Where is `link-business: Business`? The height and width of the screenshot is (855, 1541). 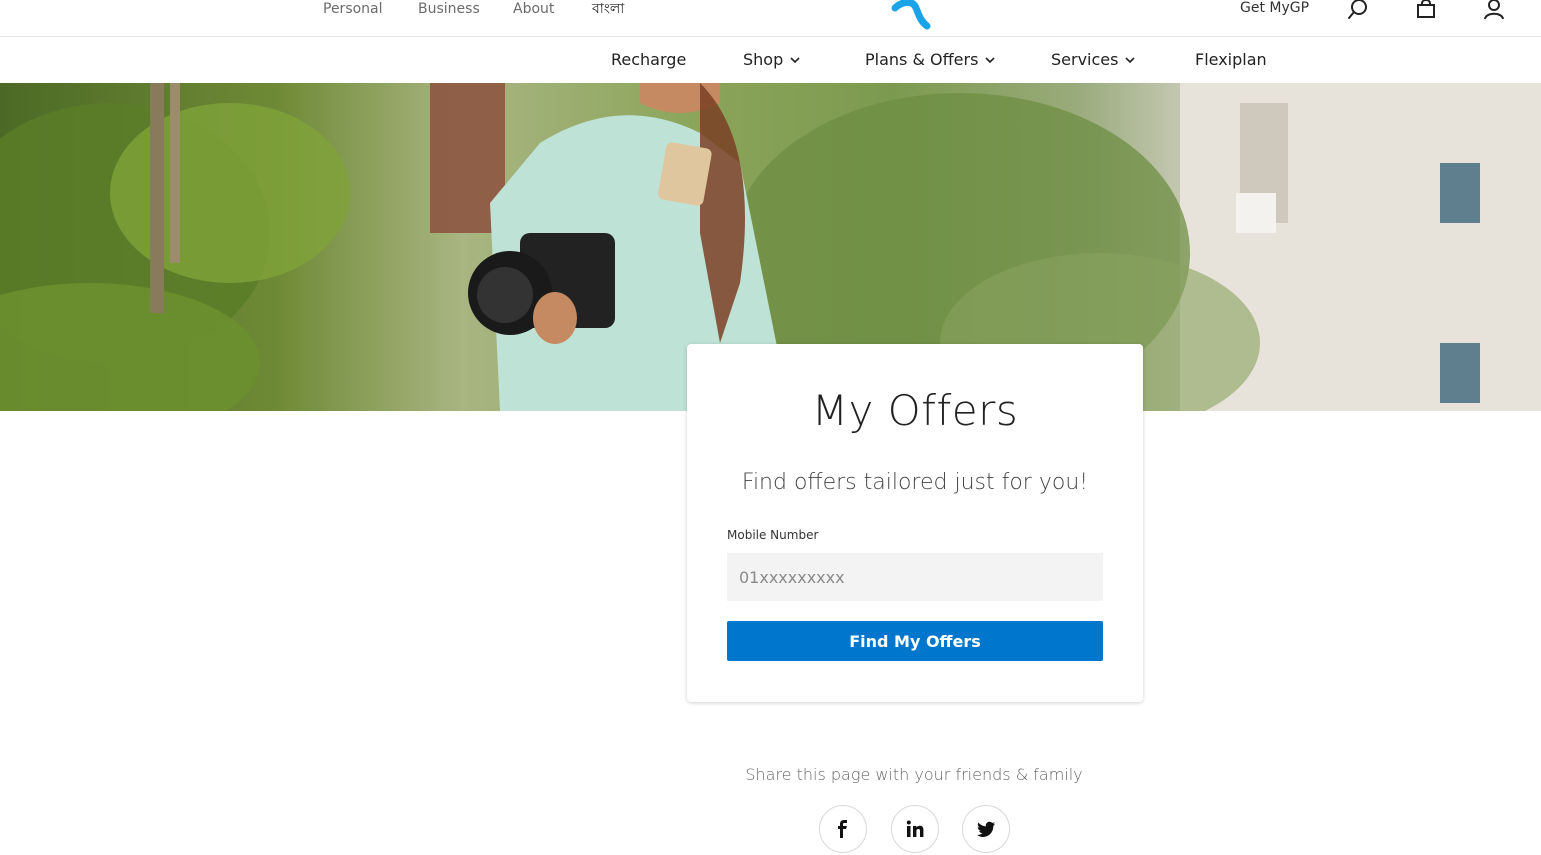 link-business: Business is located at coordinates (449, 9).